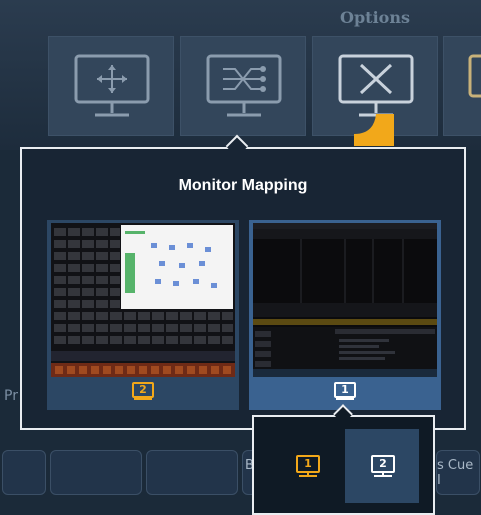 This screenshot has width=481, height=515. I want to click on monitor-number-icon: 2, so click(383, 464).